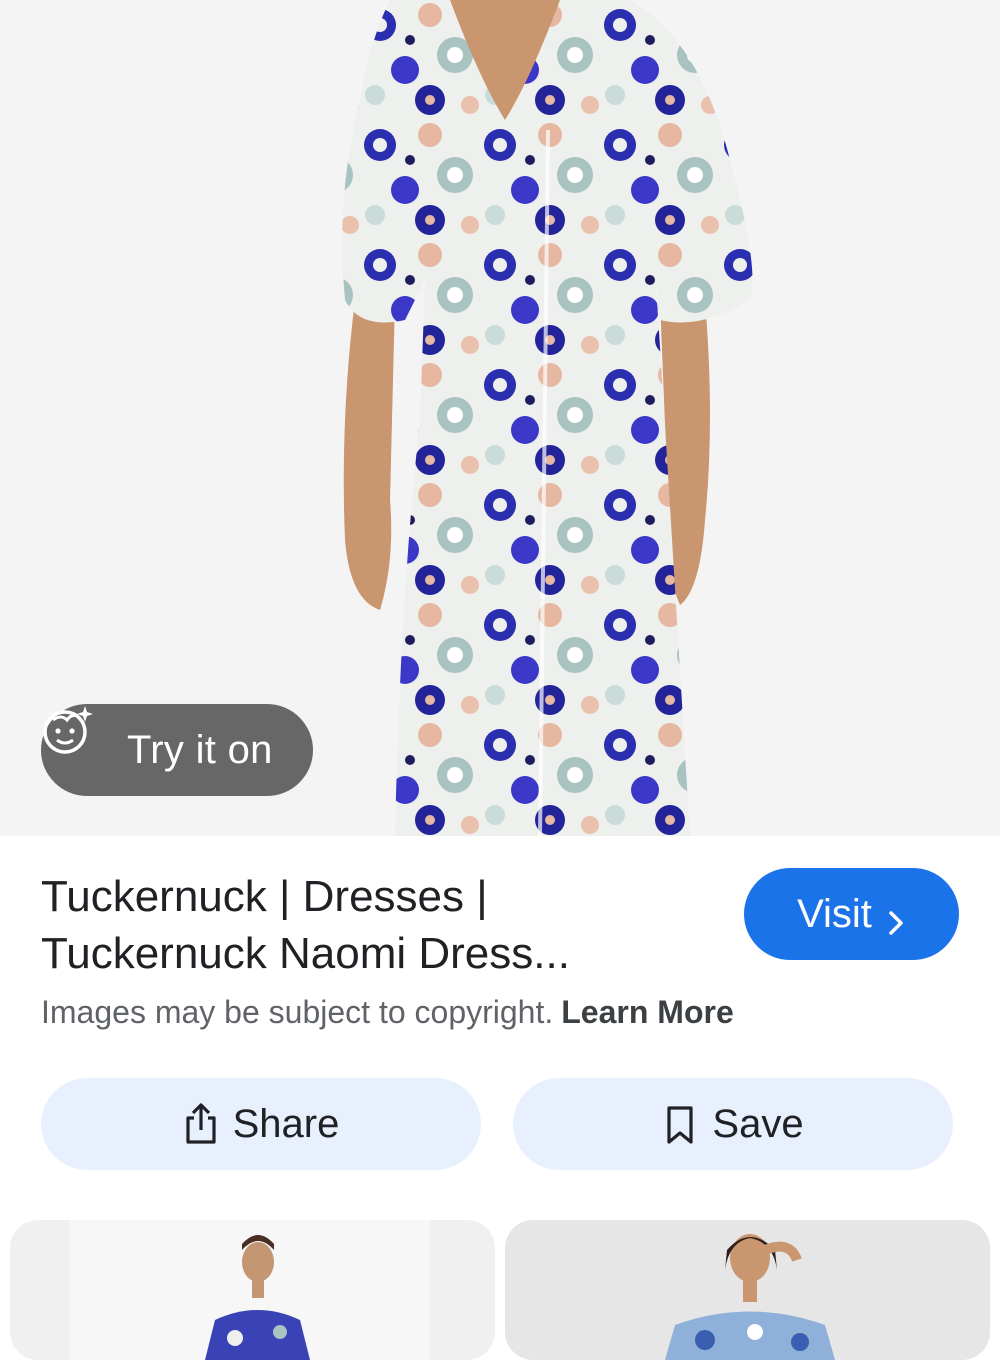  Describe the element at coordinates (834, 913) in the screenshot. I see `visit-label: Visit` at that location.